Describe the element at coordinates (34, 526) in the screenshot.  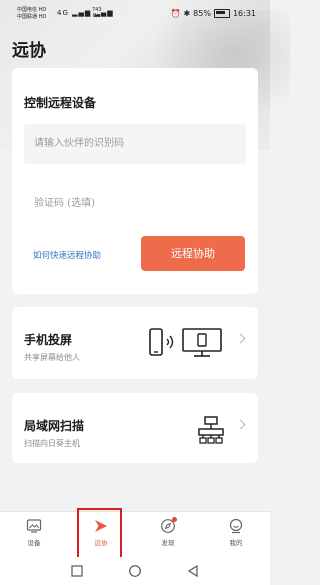
I see `devices-icon` at that location.